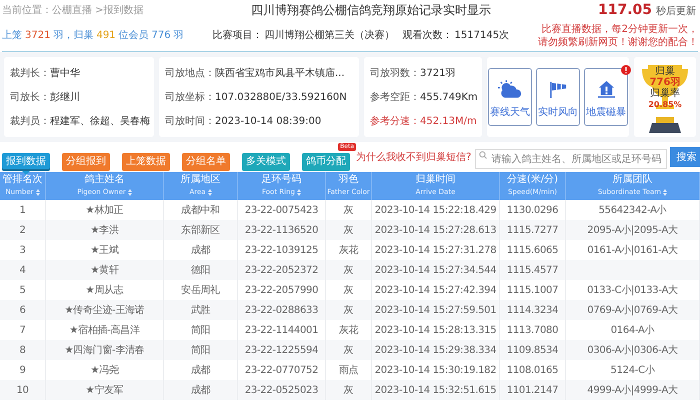 Image resolution: width=700 pixels, height=402 pixels. I want to click on table-cell-text: ★冯尧, so click(104, 371).